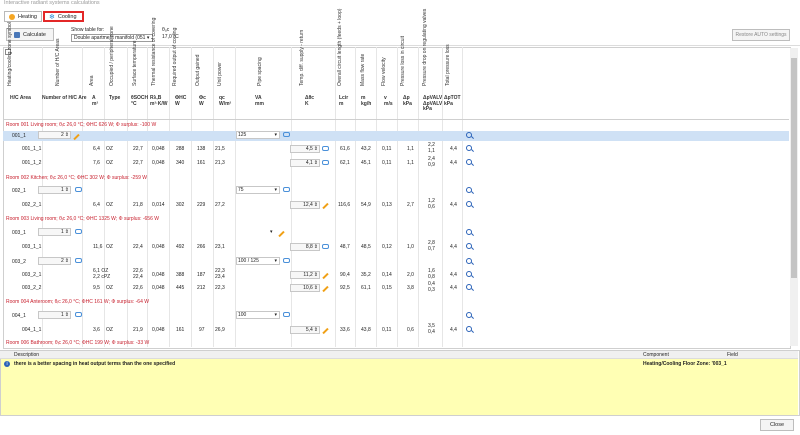 The height and width of the screenshot is (435, 800). Describe the element at coordinates (23, 16) in the screenshot. I see `tab-heating: Heating` at that location.